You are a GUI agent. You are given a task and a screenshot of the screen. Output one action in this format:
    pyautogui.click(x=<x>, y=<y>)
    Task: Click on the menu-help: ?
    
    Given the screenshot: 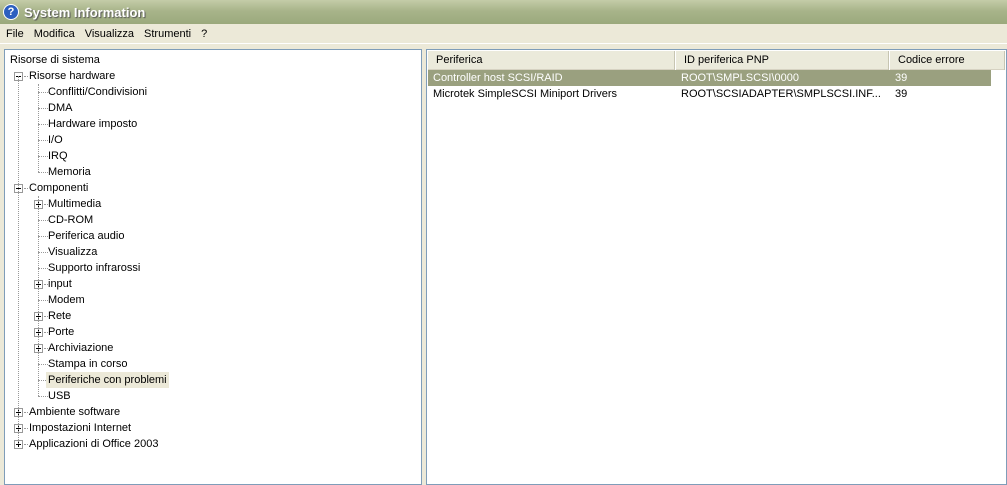 What is the action you would take?
    pyautogui.click(x=204, y=34)
    